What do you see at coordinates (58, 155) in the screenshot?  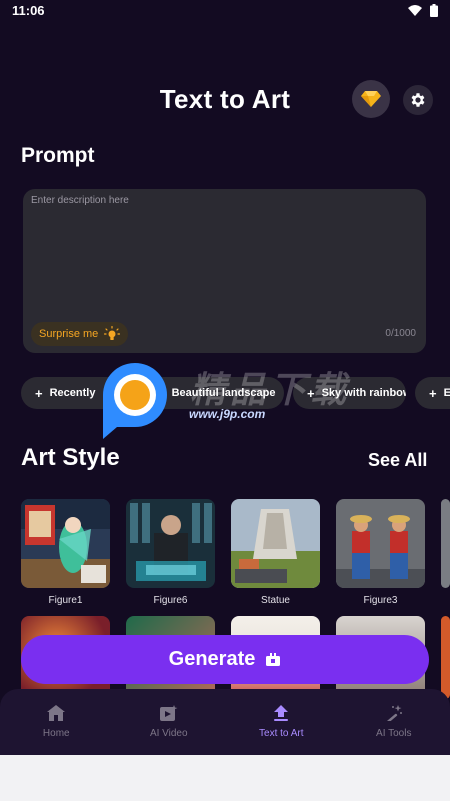 I see `prompt-heading: Prompt` at bounding box center [58, 155].